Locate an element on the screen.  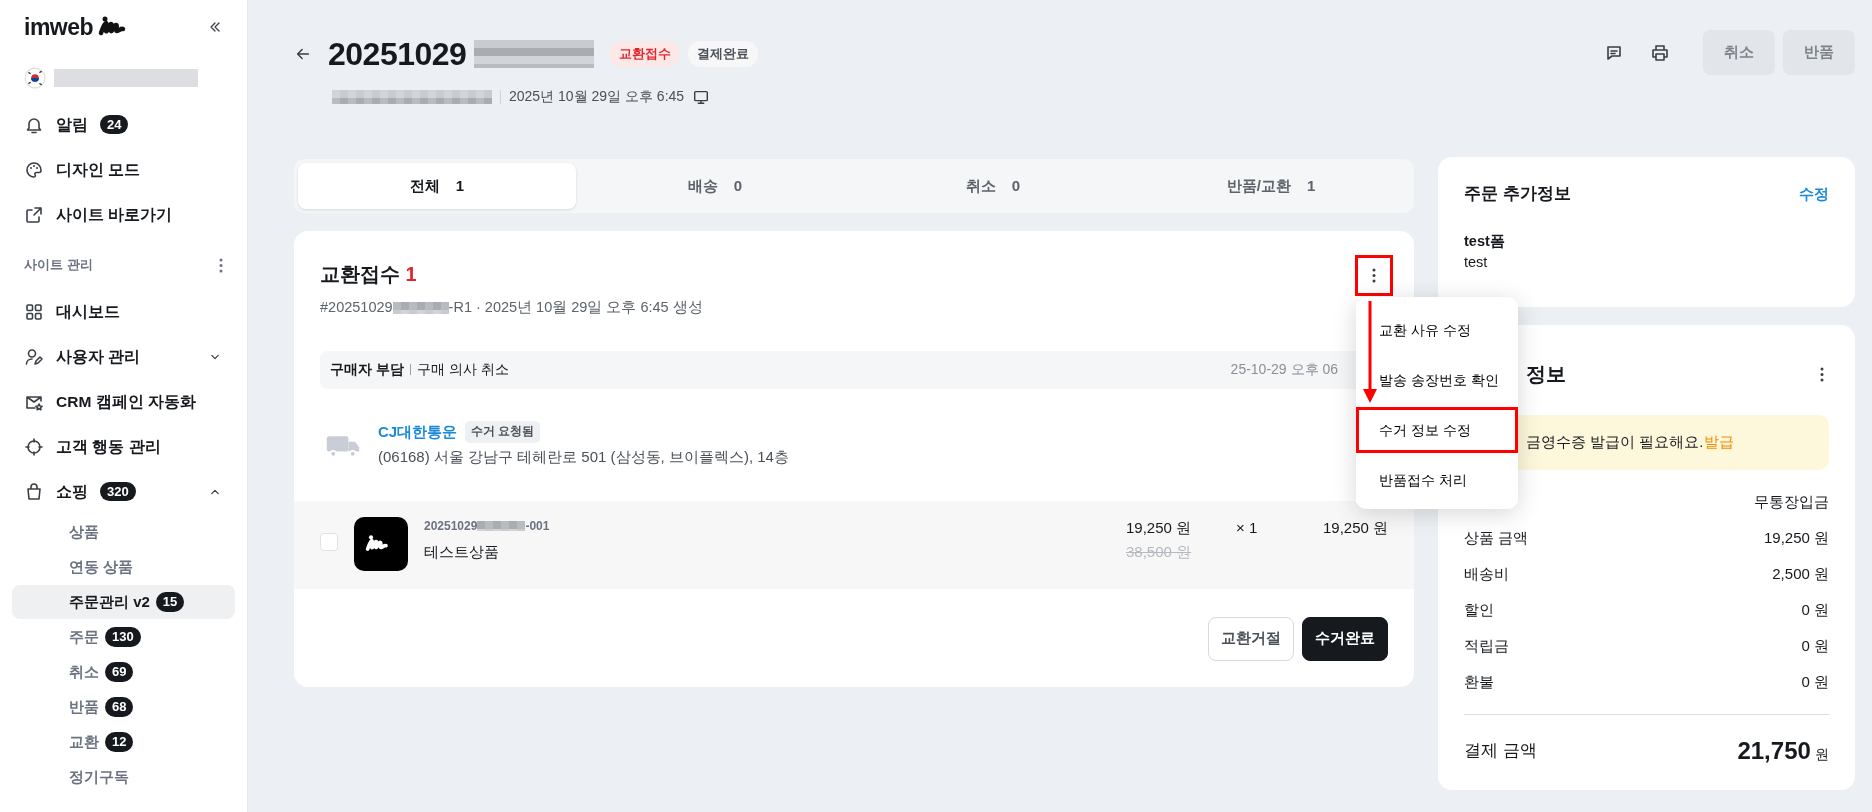
section-label: 사이트 관리 is located at coordinates (58, 265).